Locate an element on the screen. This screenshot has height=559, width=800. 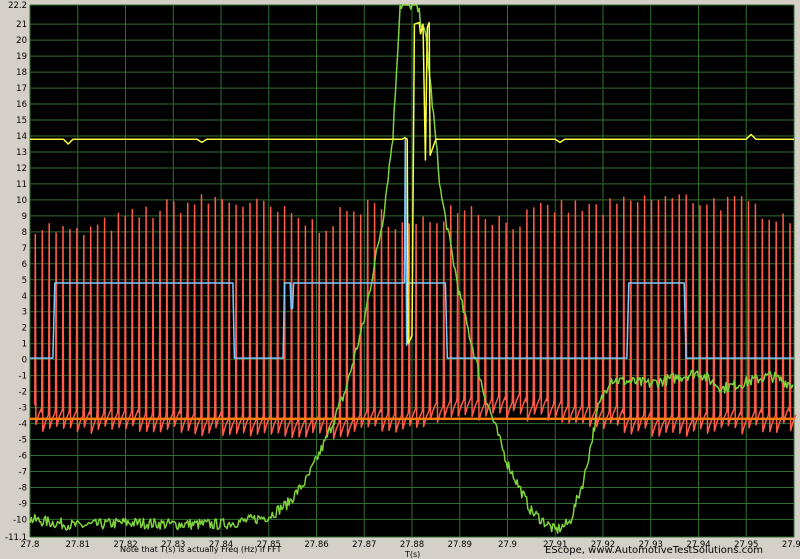
y-tick-label: -7 is located at coordinates (23, 472).